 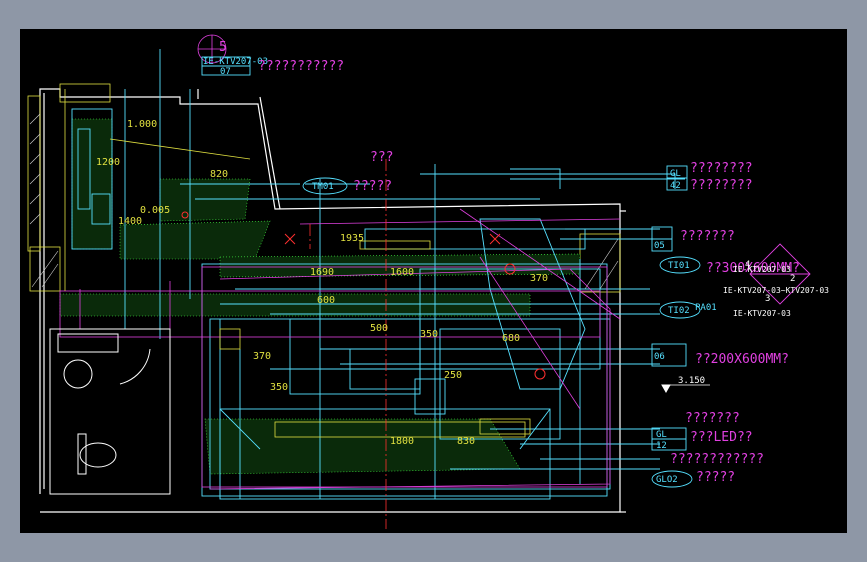 I want to click on washbasin-icon, so click(x=78, y=374).